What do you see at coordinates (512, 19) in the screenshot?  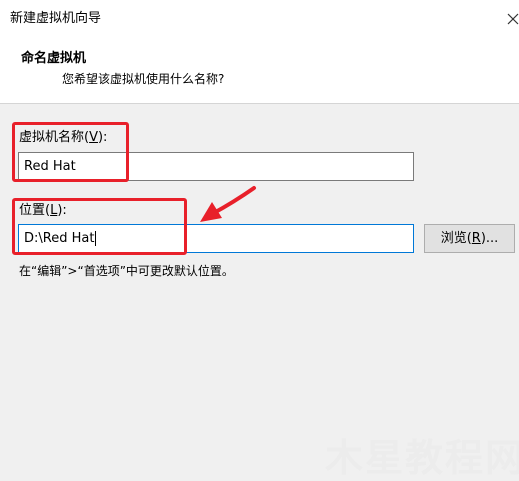 I see `close-icon` at bounding box center [512, 19].